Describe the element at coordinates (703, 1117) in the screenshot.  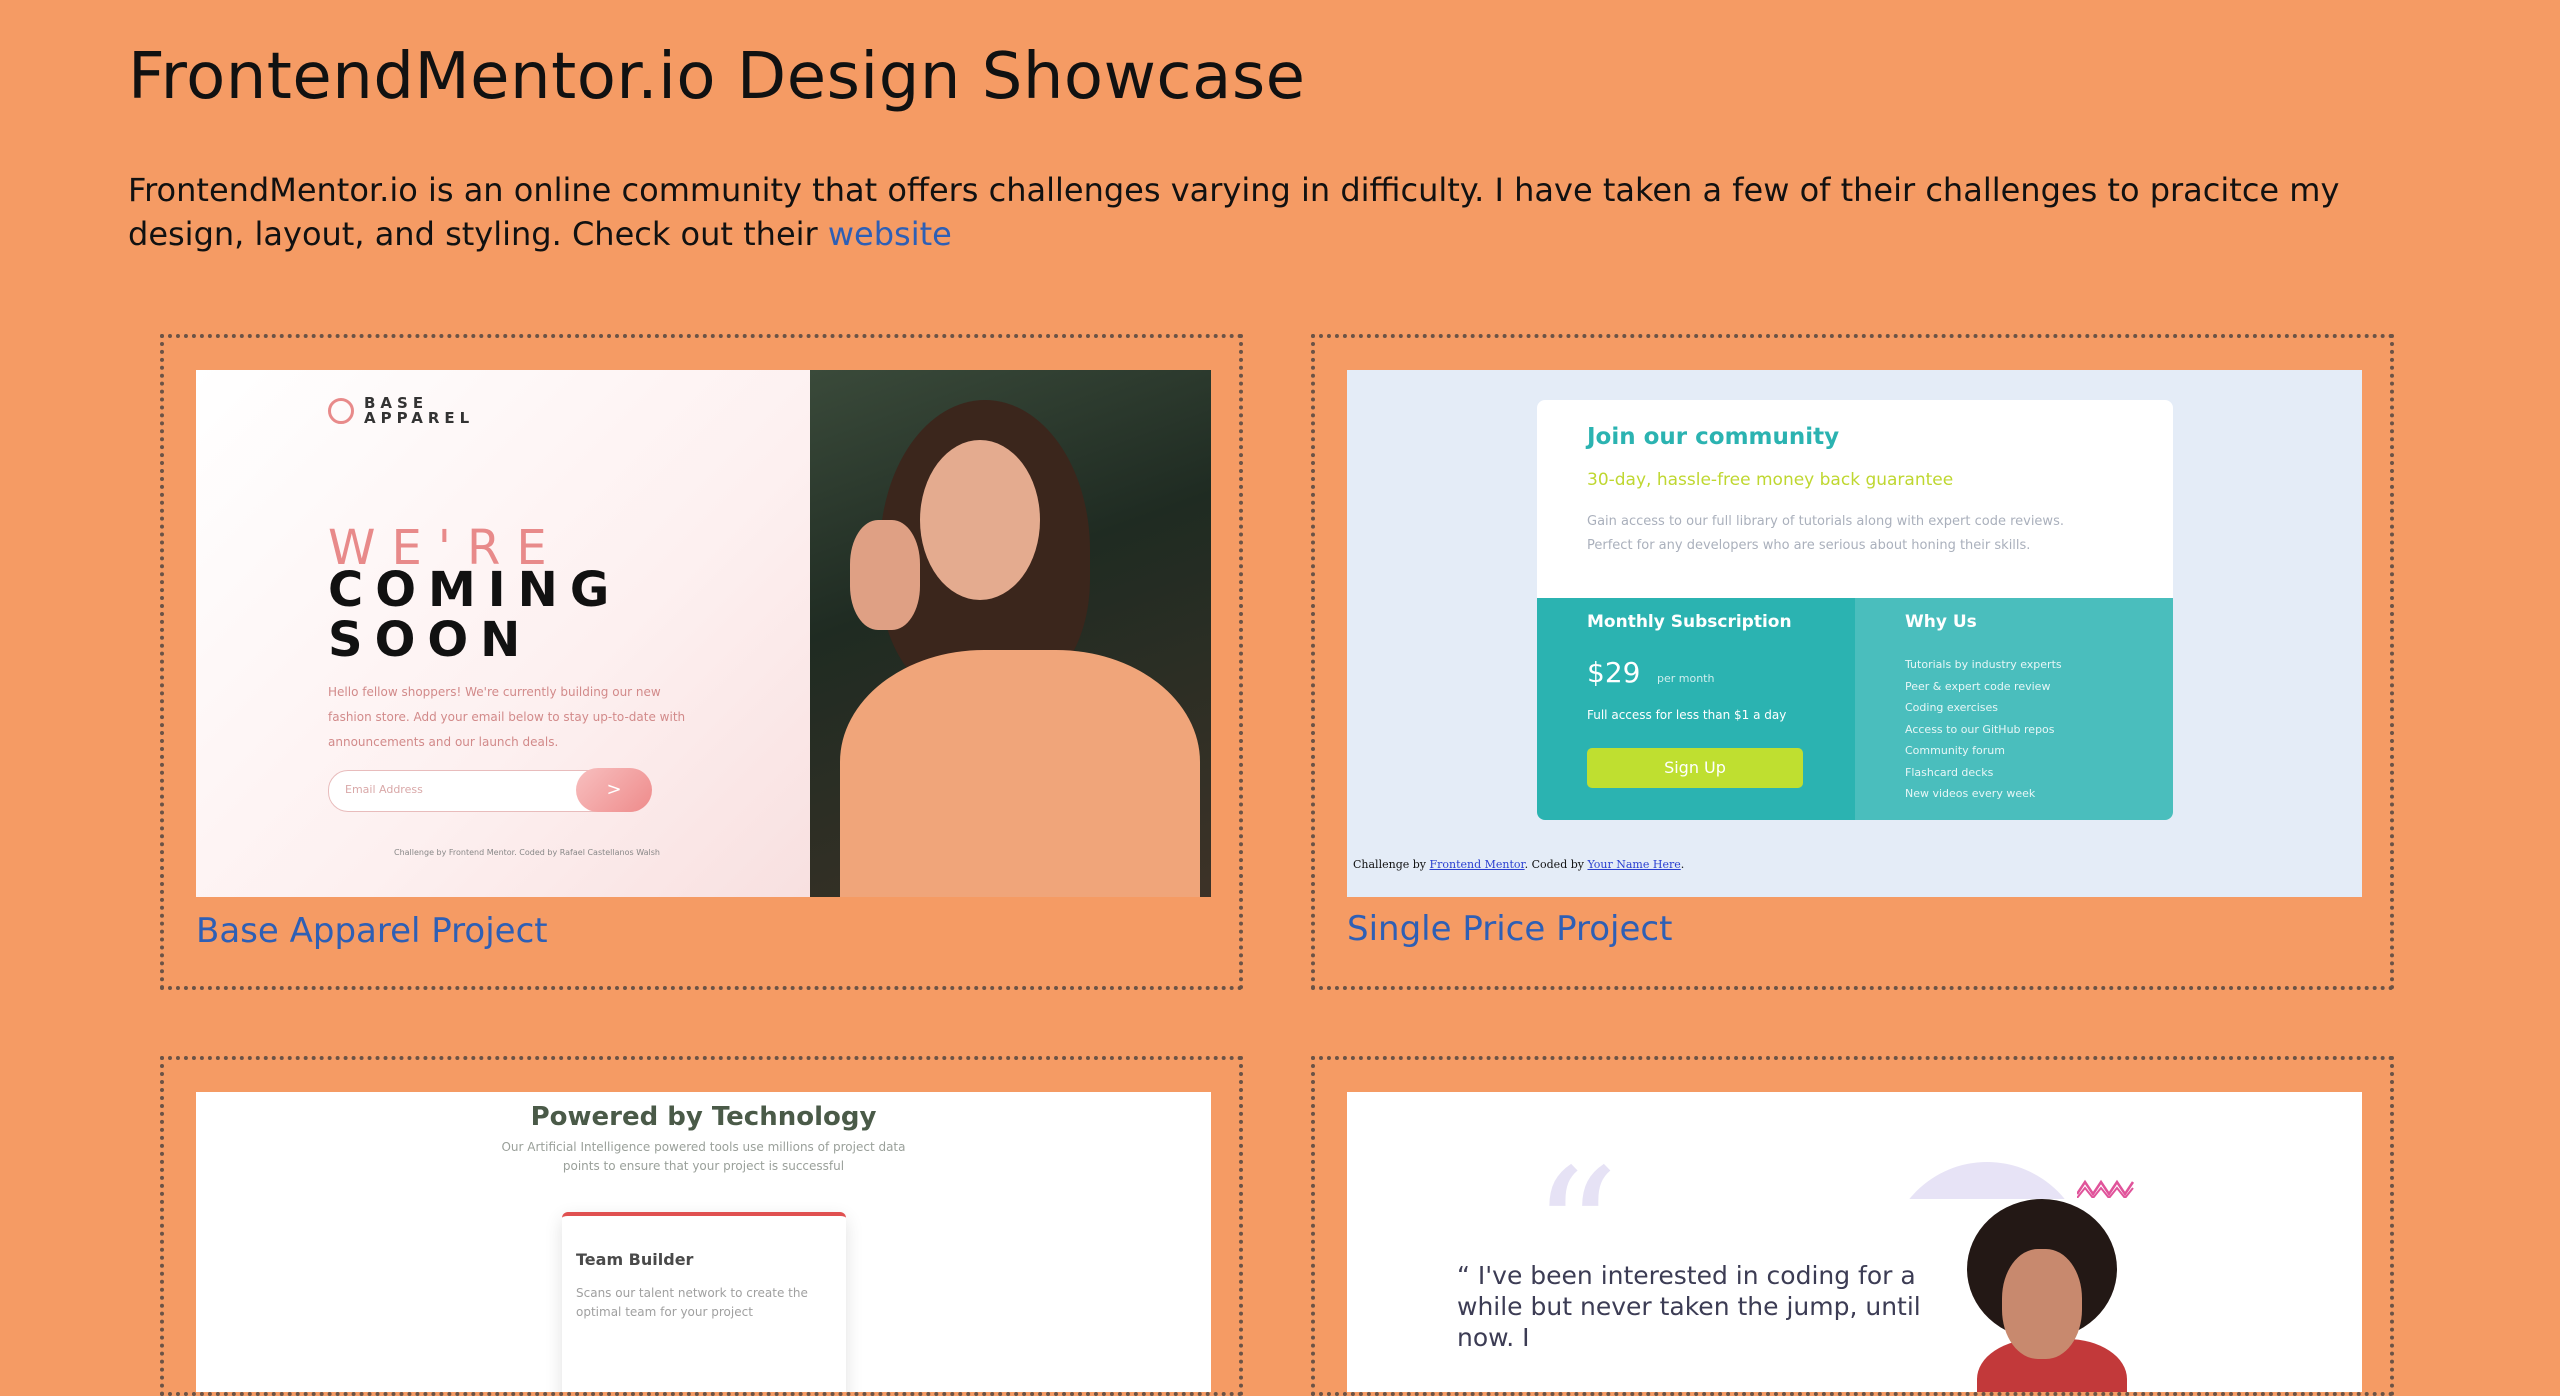
I see `technology-heading: Powered by Technology` at that location.